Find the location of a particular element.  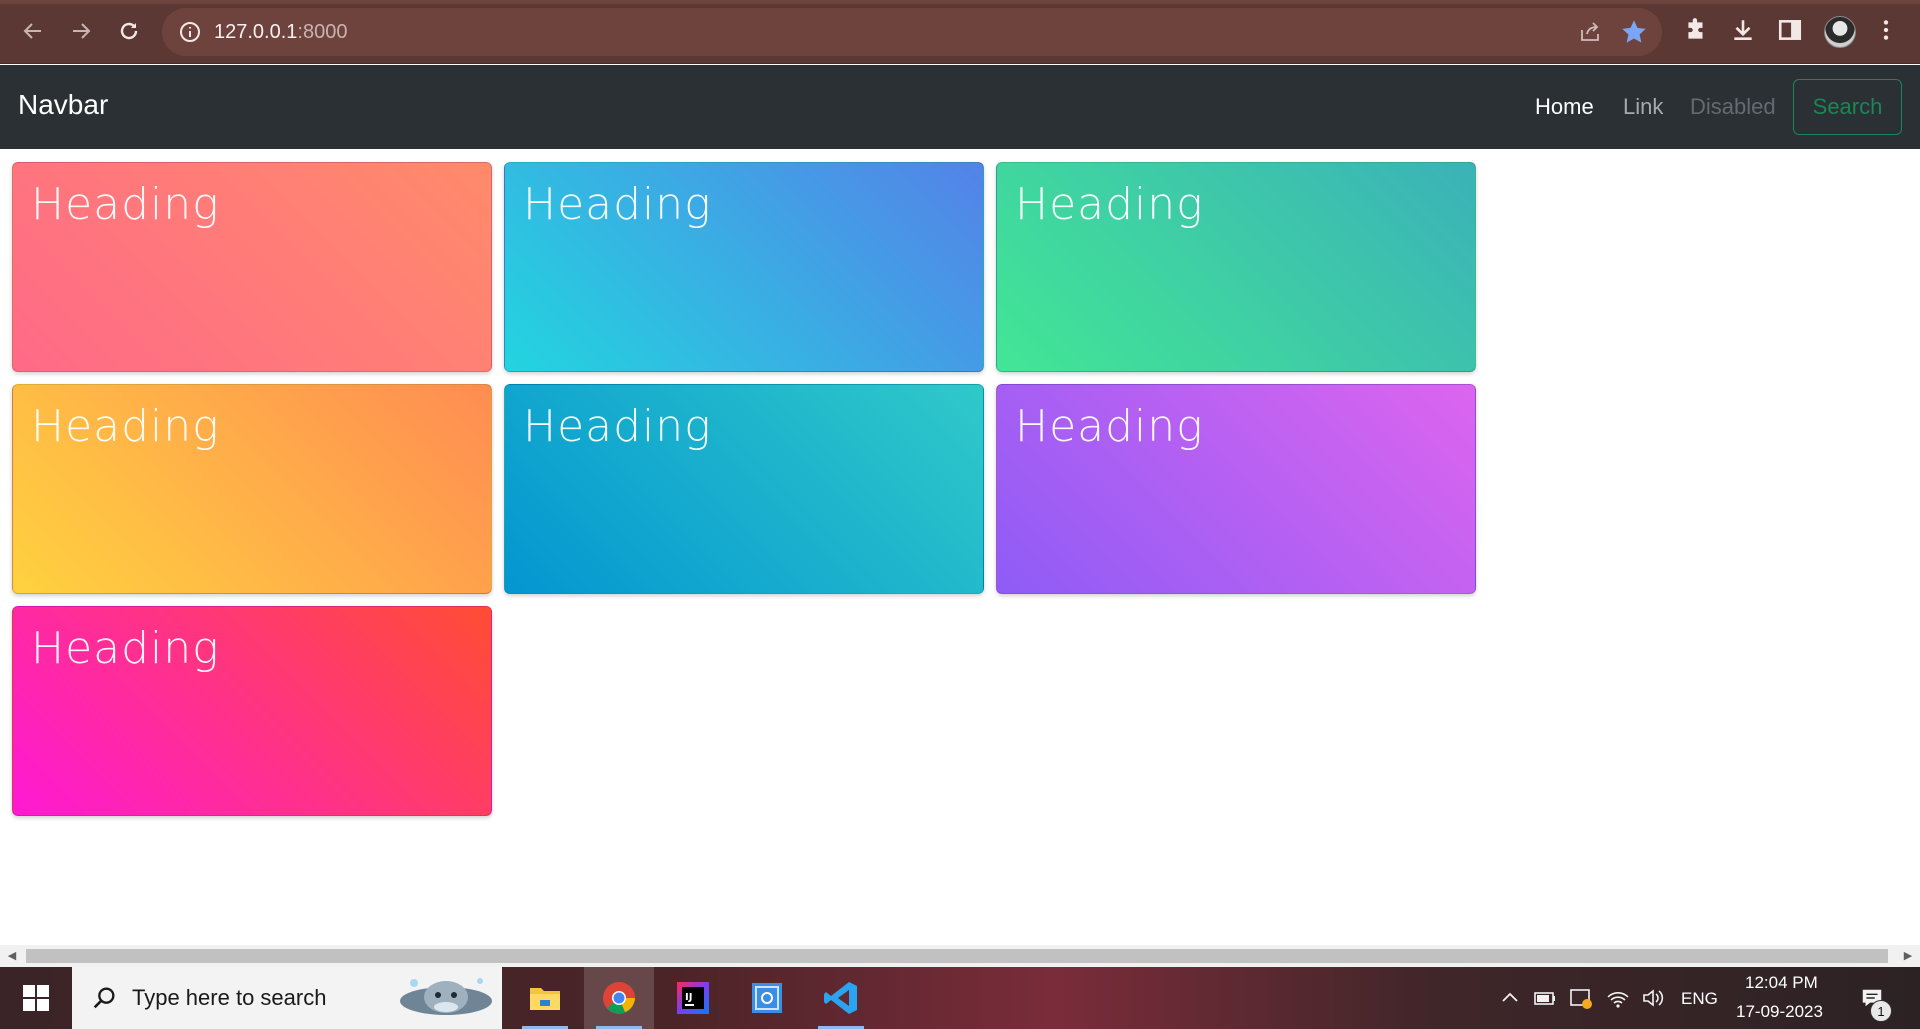

taskbar-chrome is located at coordinates (619, 998).